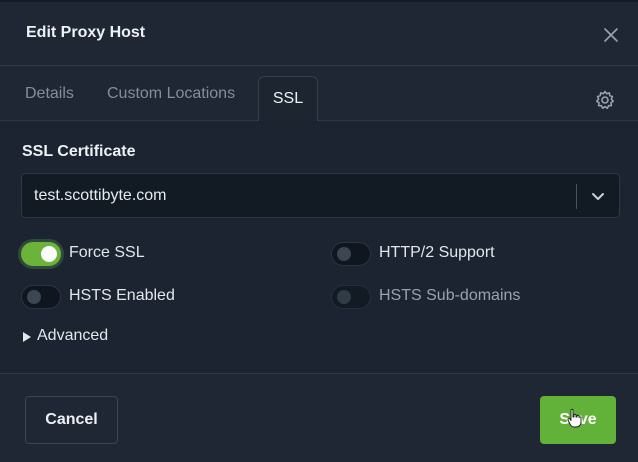 Image resolution: width=638 pixels, height=462 pixels. What do you see at coordinates (49, 93) in the screenshot?
I see `tab-details: Details` at bounding box center [49, 93].